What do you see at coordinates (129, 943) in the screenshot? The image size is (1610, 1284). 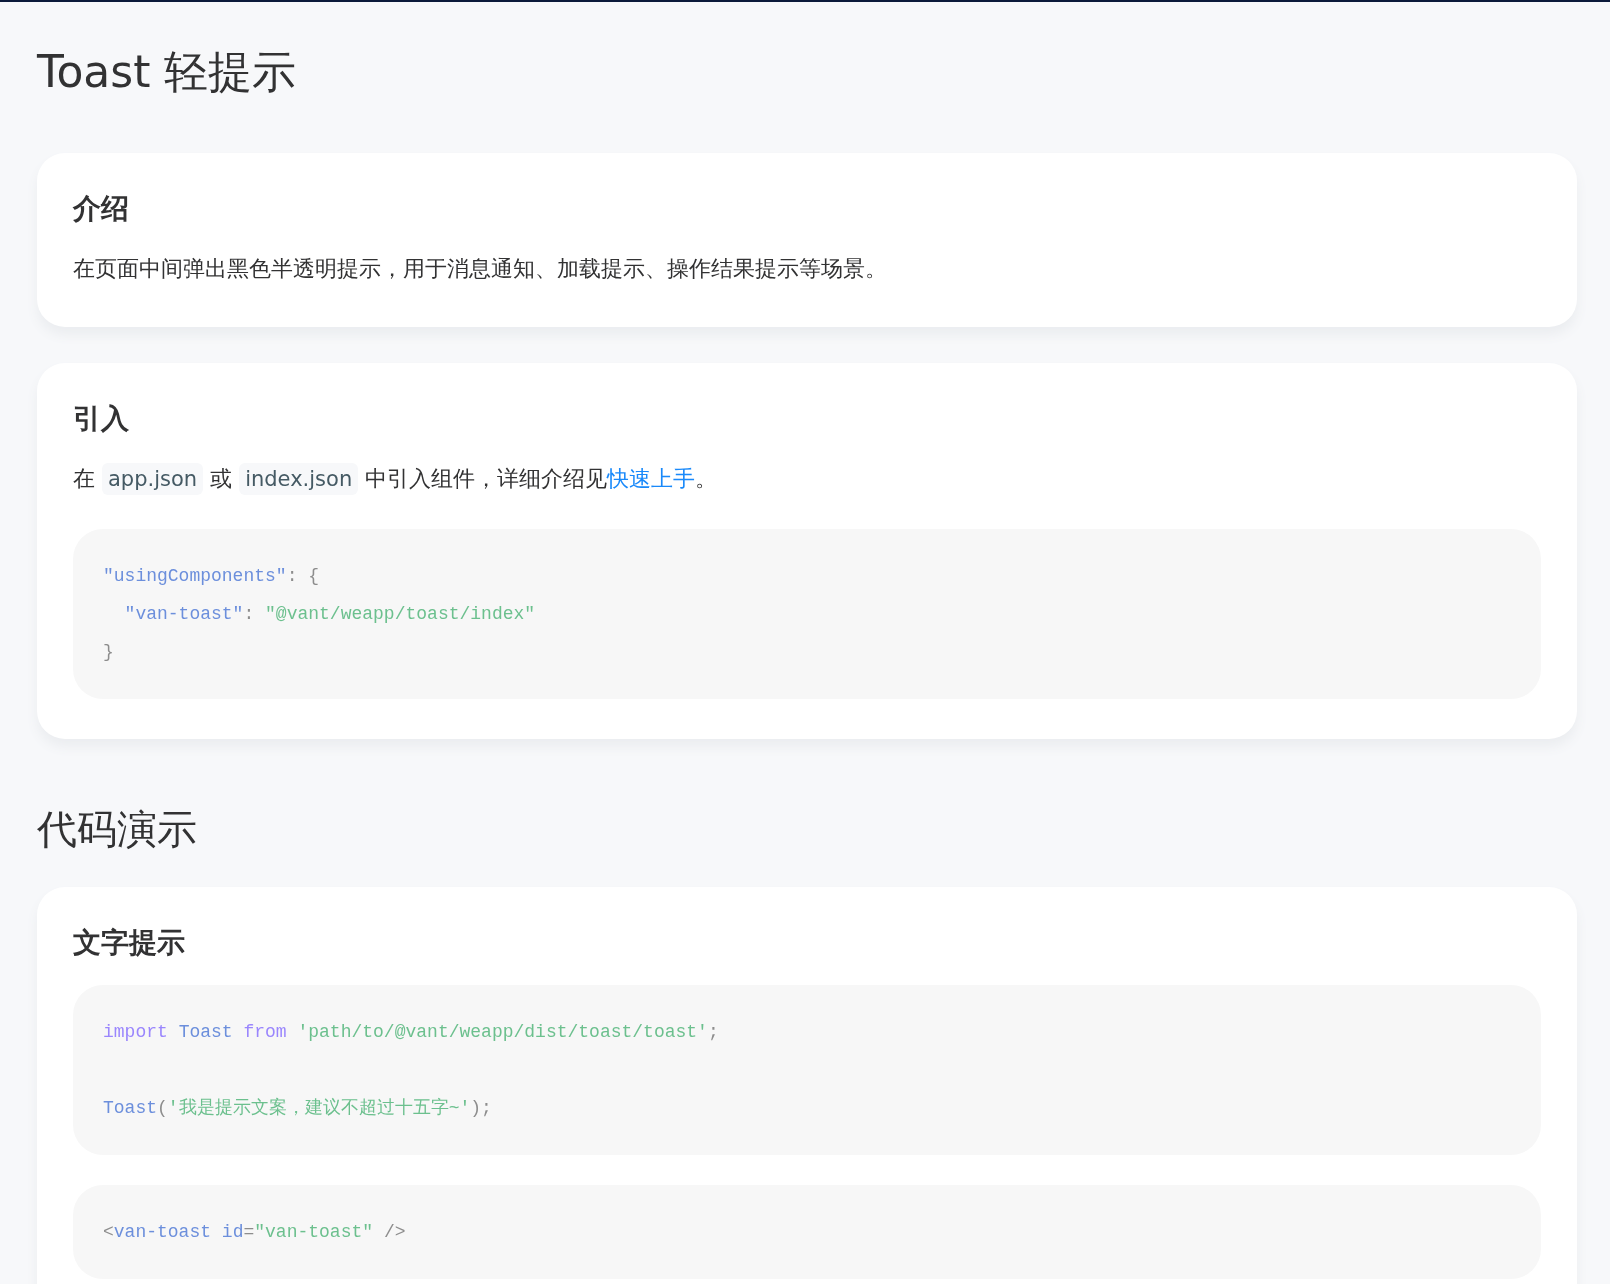 I see `card-heading: 文字提示` at bounding box center [129, 943].